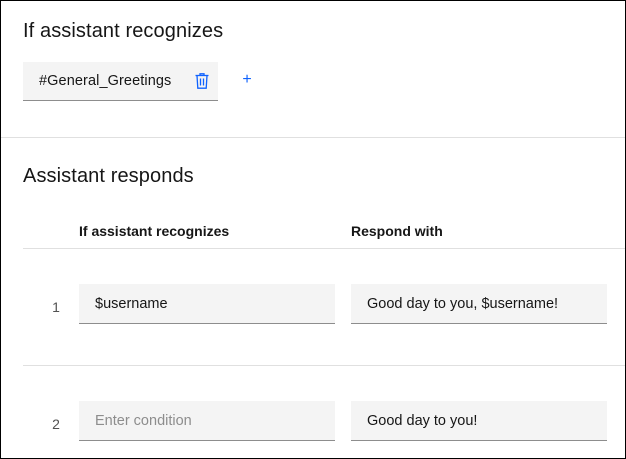  What do you see at coordinates (207, 421) in the screenshot?
I see `condition-input: Enter condition` at bounding box center [207, 421].